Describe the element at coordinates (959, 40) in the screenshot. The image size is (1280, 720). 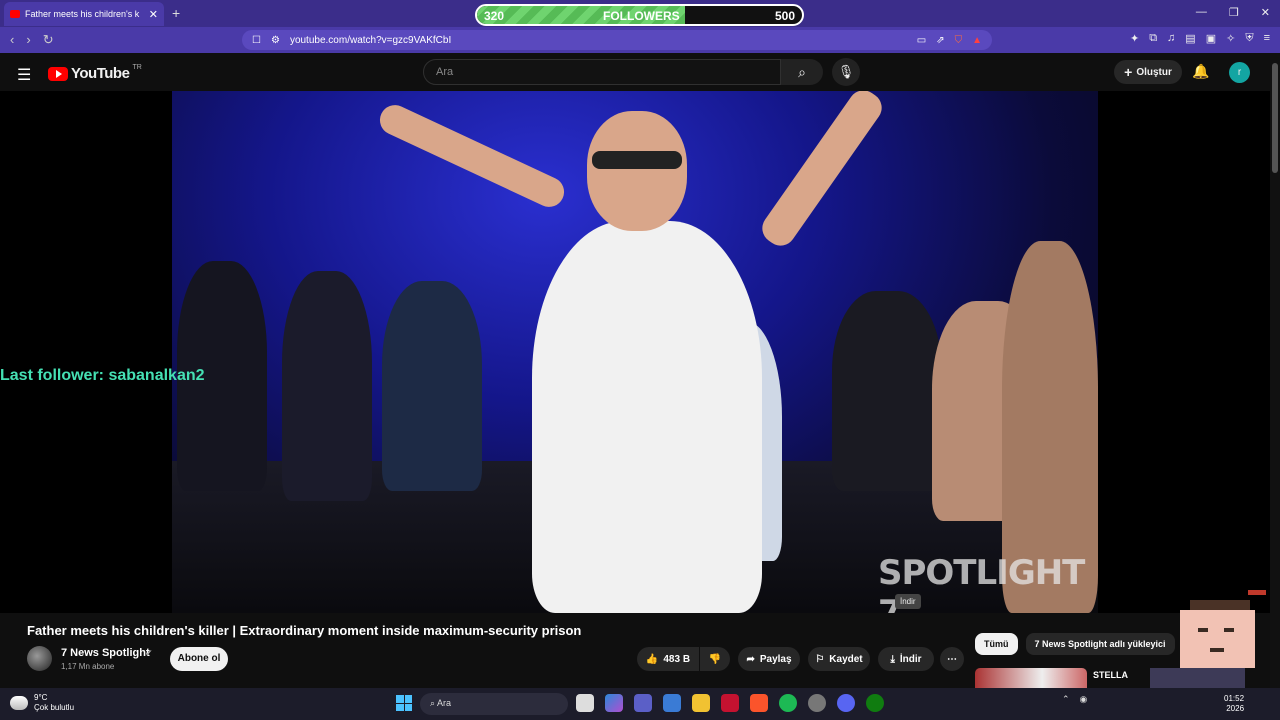
I see `brave-shield-icon: ⛉` at that location.